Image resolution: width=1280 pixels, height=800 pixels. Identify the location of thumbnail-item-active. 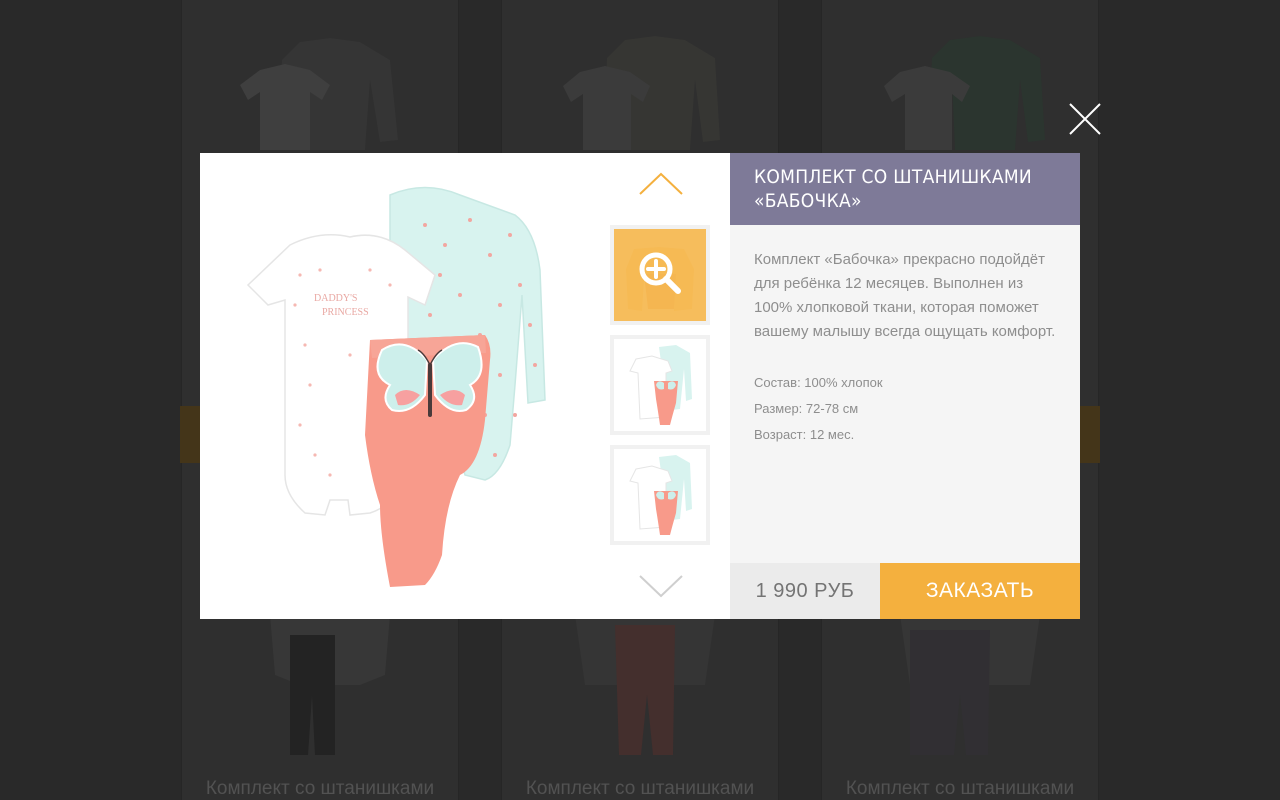
(660, 275).